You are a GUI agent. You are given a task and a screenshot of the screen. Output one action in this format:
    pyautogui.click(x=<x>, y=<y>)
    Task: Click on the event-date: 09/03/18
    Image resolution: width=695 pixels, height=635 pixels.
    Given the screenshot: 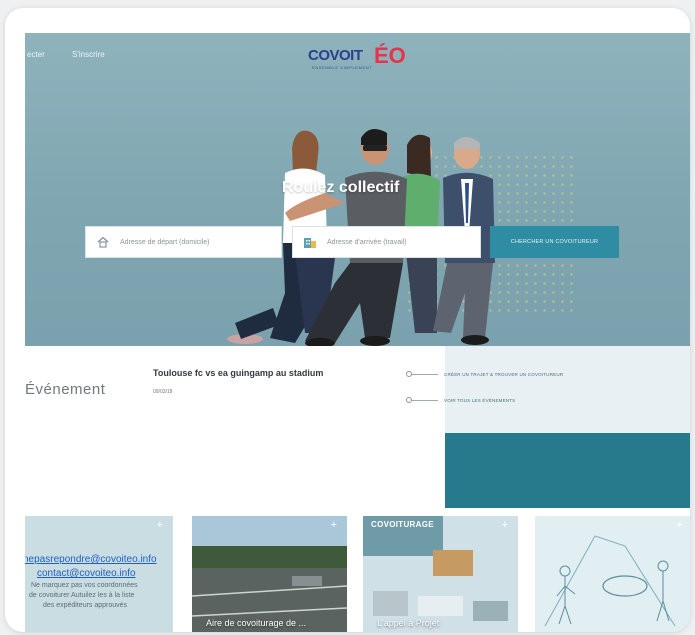 What is the action you would take?
    pyautogui.click(x=163, y=392)
    